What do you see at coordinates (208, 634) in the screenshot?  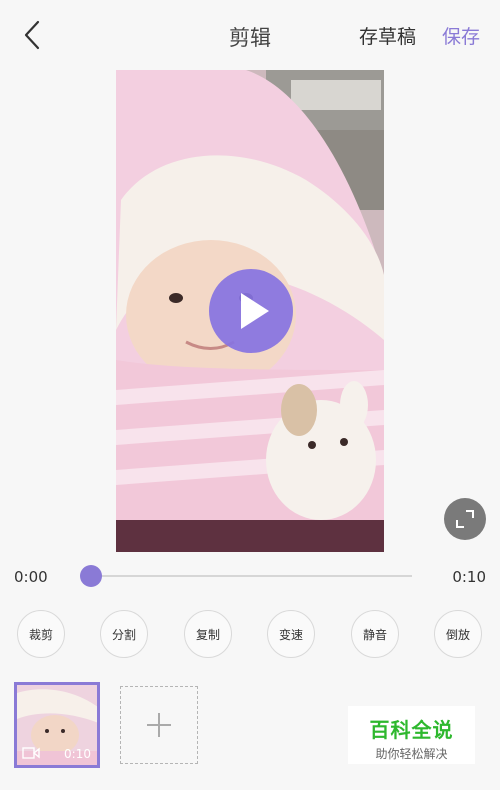 I see `tool-copy-button: 复制` at bounding box center [208, 634].